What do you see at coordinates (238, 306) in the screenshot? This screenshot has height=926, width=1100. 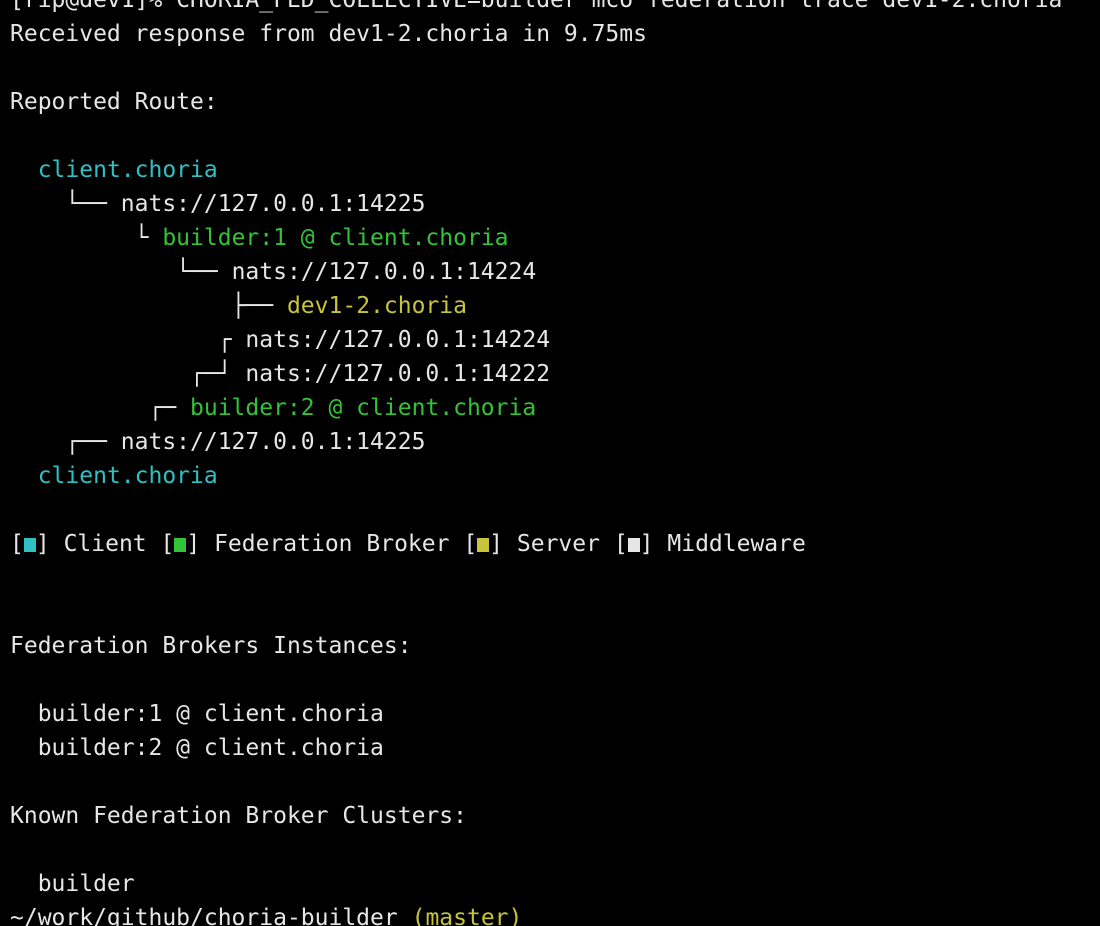 I see `route-line: ├── dev1-2.choria` at bounding box center [238, 306].